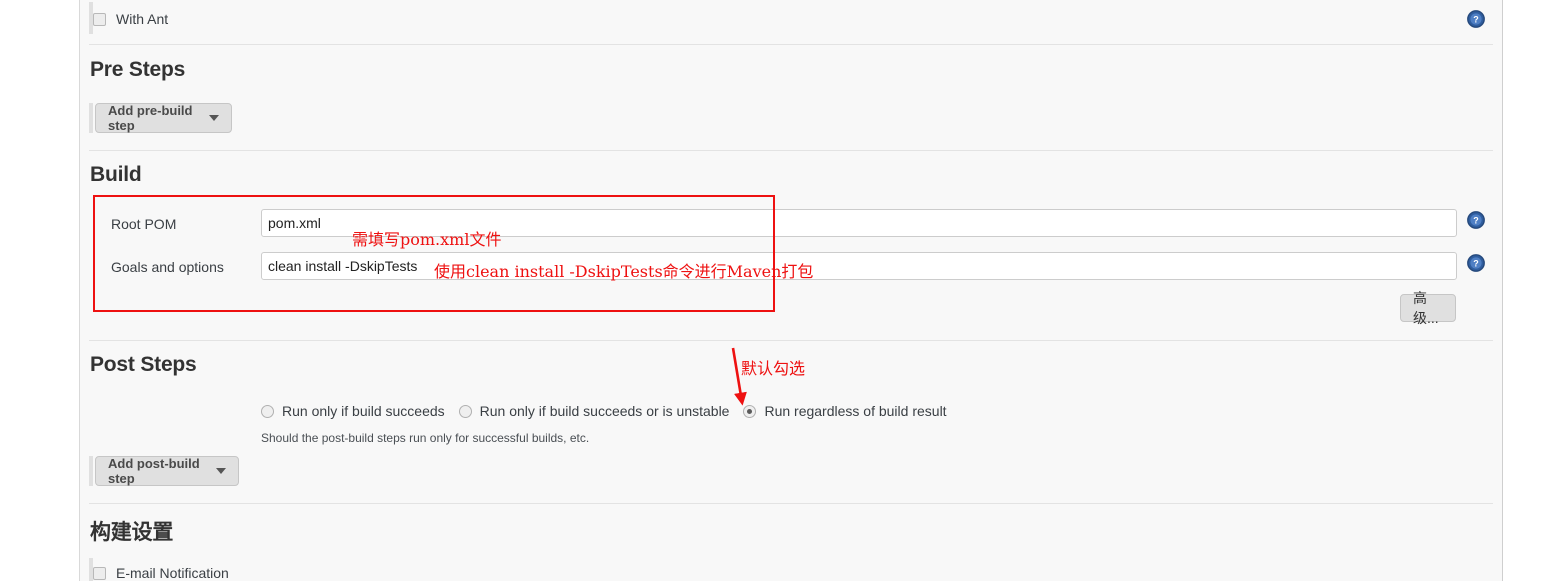  I want to click on add-post-build-step-button: Add post-build step, so click(167, 471).